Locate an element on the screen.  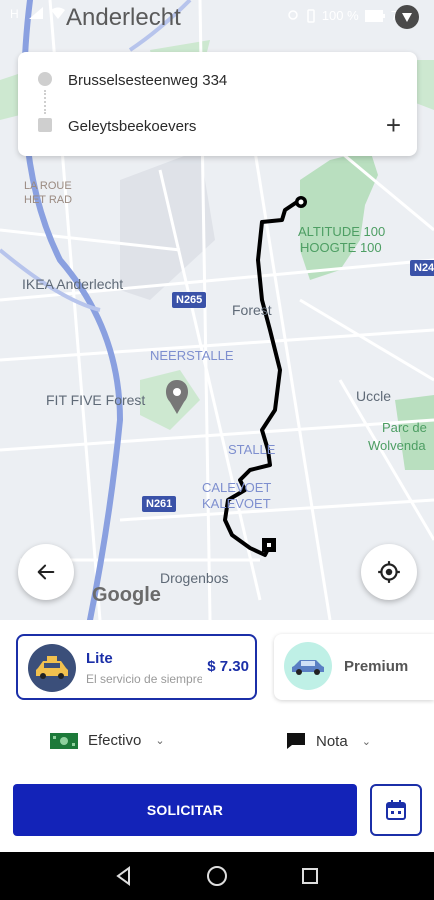
shield-badge-icon is located at coordinates (407, 17).